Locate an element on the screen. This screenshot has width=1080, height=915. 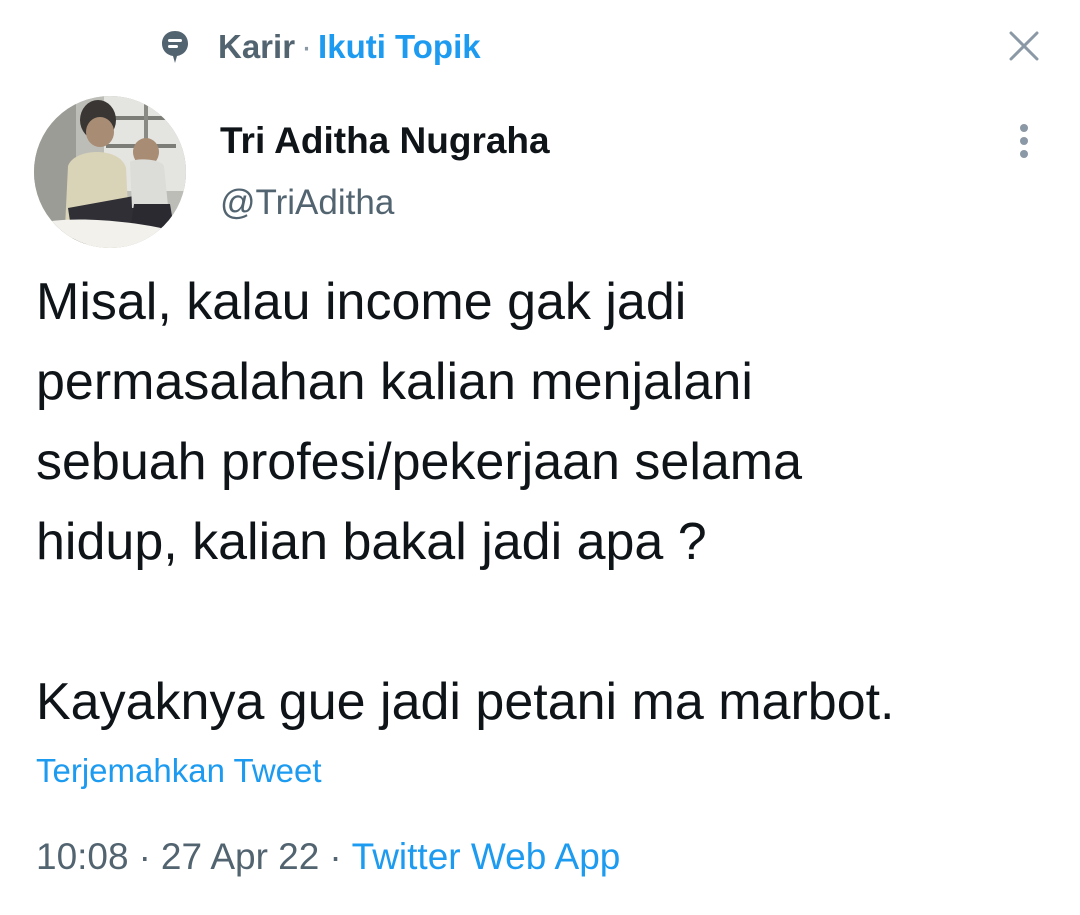
tweet-source-link: Twitter Web App is located at coordinates (486, 856).